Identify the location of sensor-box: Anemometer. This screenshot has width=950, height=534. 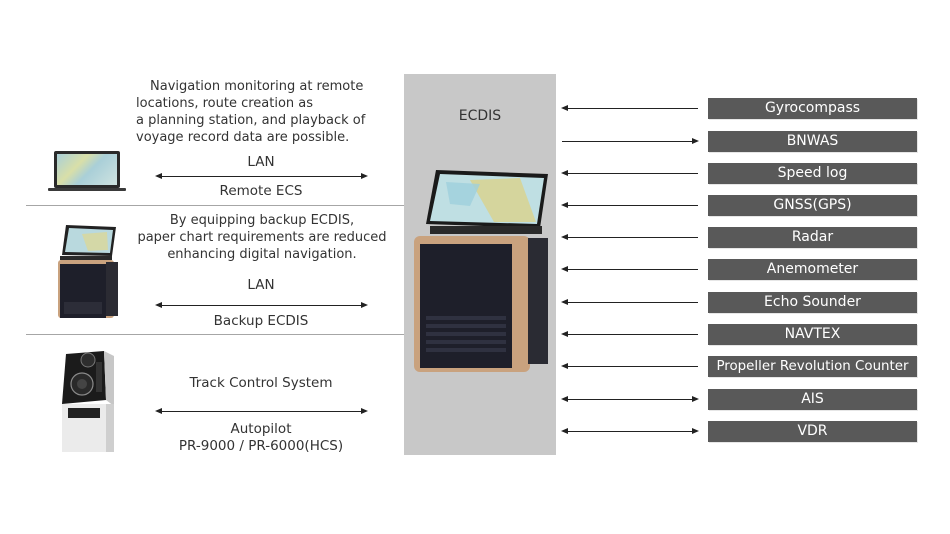
(812, 269).